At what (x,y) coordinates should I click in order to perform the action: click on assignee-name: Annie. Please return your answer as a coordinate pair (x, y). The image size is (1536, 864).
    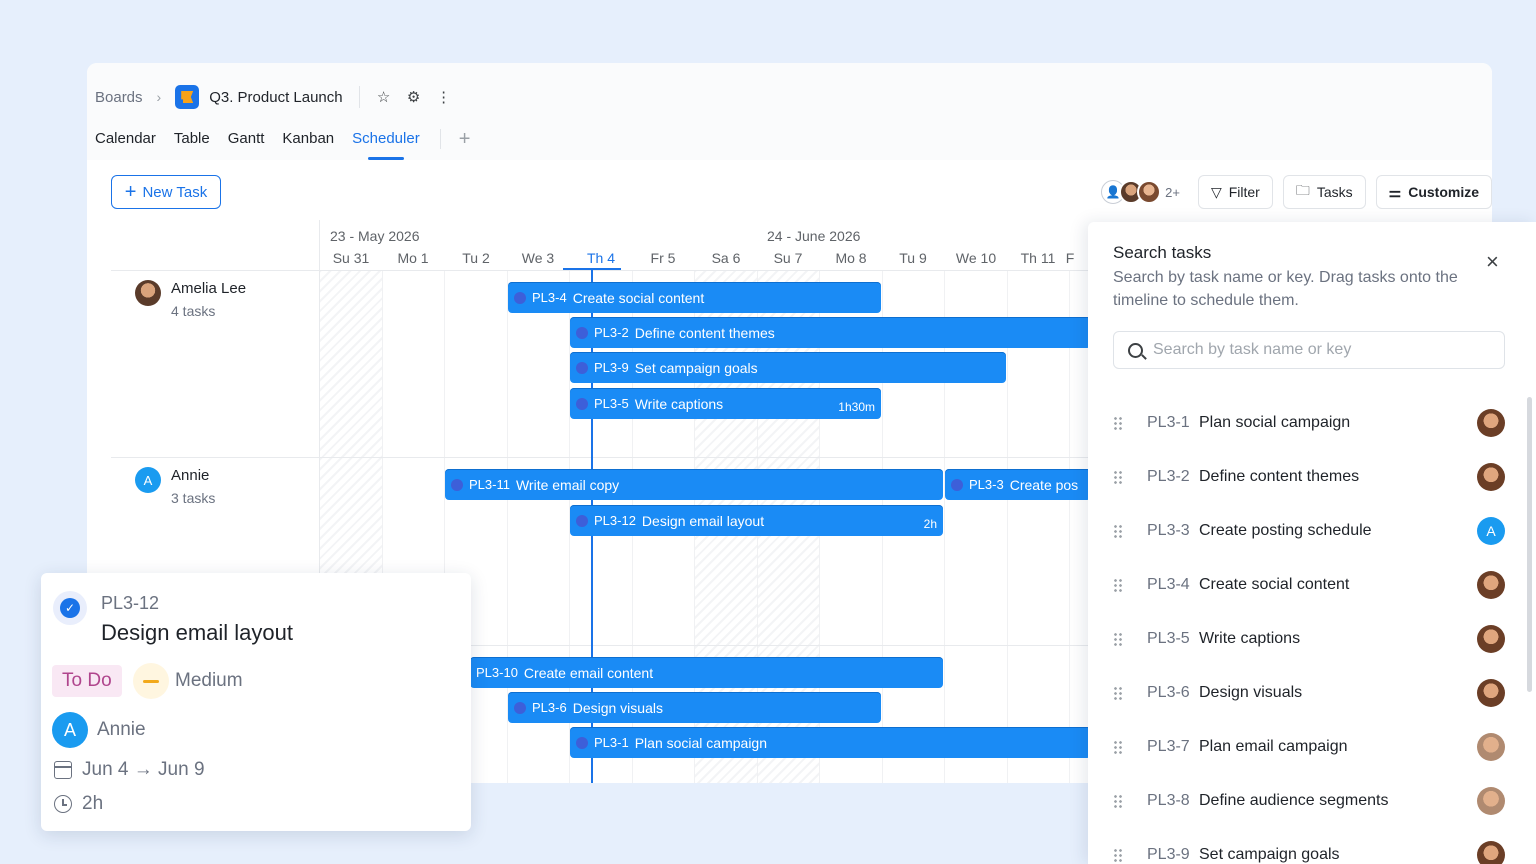
    Looking at the image, I should click on (121, 730).